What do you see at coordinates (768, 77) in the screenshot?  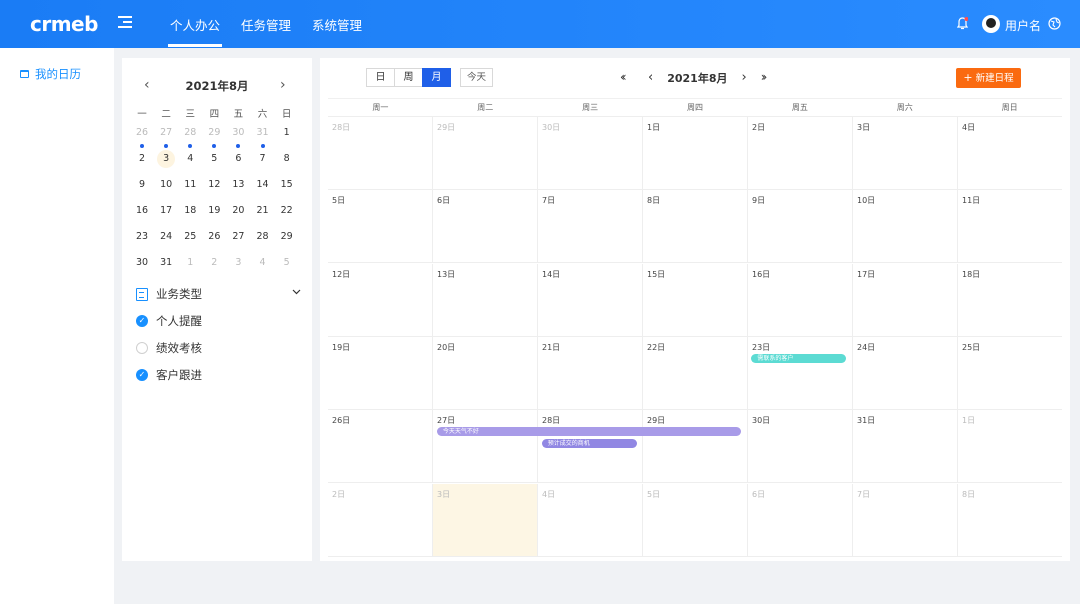 I see `next-year-icon: ››` at bounding box center [768, 77].